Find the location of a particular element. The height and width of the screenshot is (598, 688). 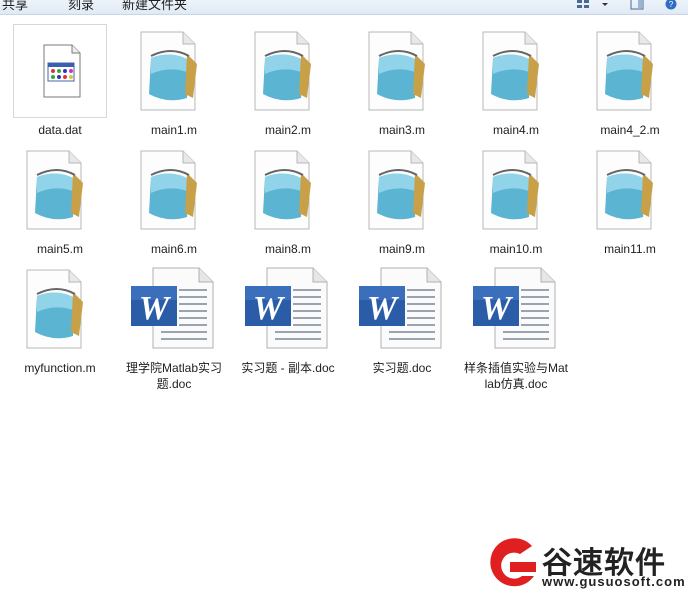

file-item: main6.m is located at coordinates (174, 200).